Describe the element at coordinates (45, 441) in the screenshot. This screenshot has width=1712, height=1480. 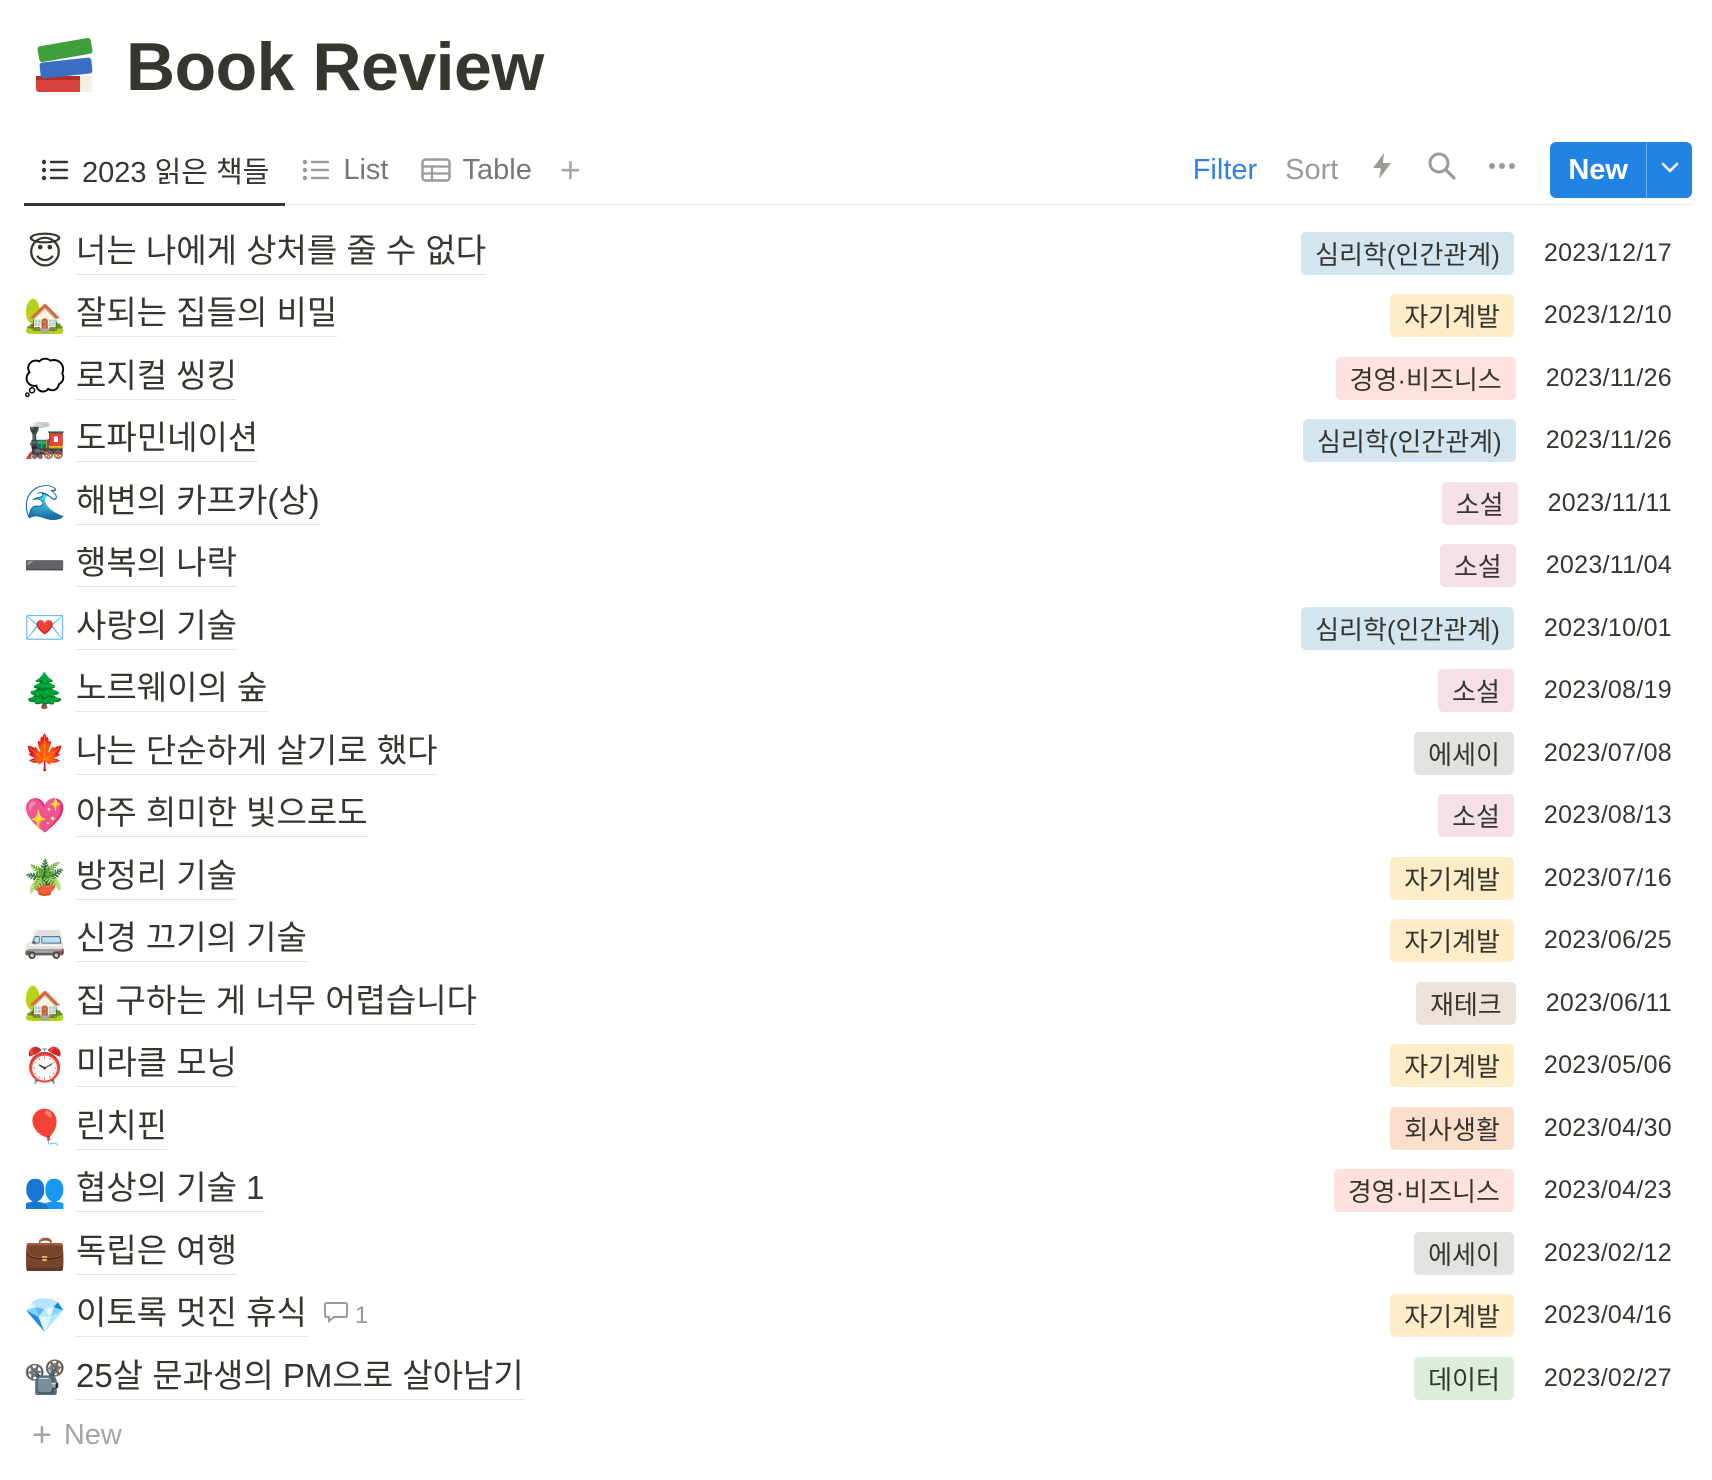
I see `book-emoji-icon: 🚂` at that location.